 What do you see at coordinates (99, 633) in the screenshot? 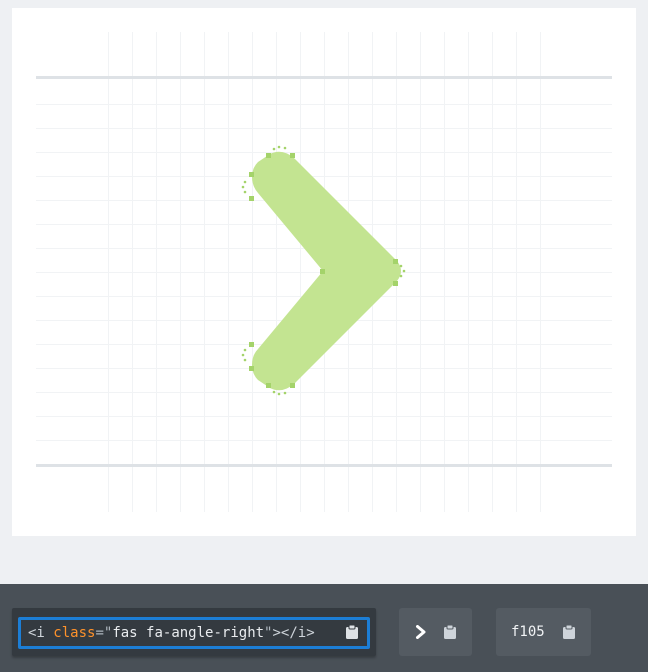
I see `snippet-equals: =` at bounding box center [99, 633].